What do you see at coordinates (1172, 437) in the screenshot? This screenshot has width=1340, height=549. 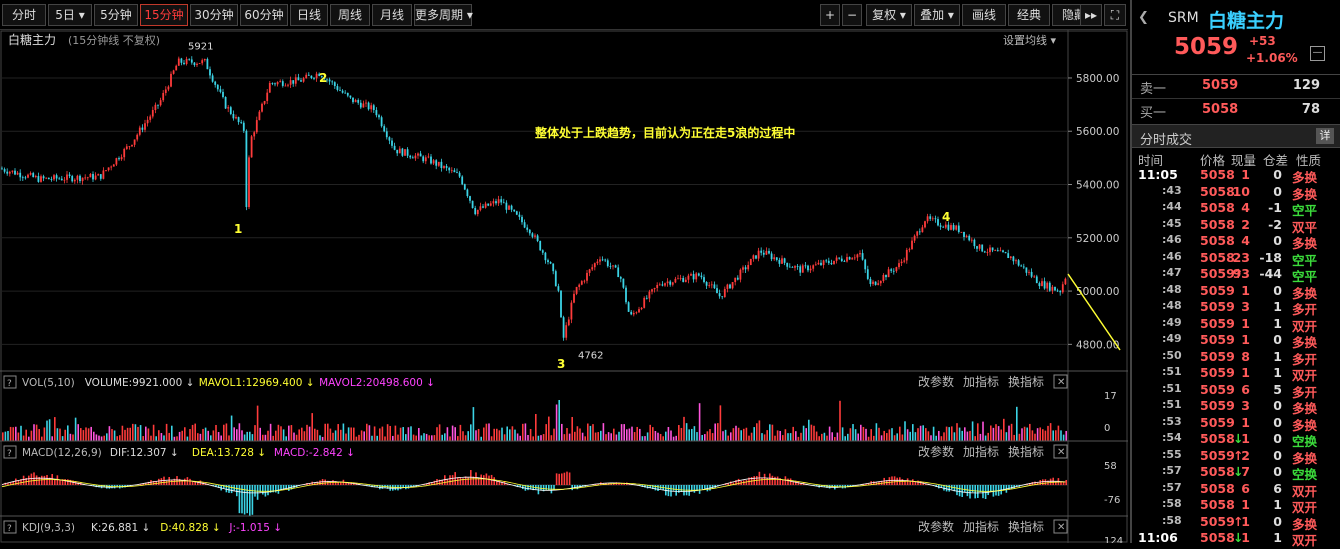 I see `tick-cell-0: :54` at bounding box center [1172, 437].